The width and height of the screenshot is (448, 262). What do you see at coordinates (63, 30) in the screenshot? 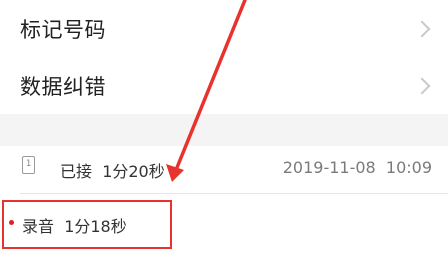
I see `menu-item-label: 标记号码` at bounding box center [63, 30].